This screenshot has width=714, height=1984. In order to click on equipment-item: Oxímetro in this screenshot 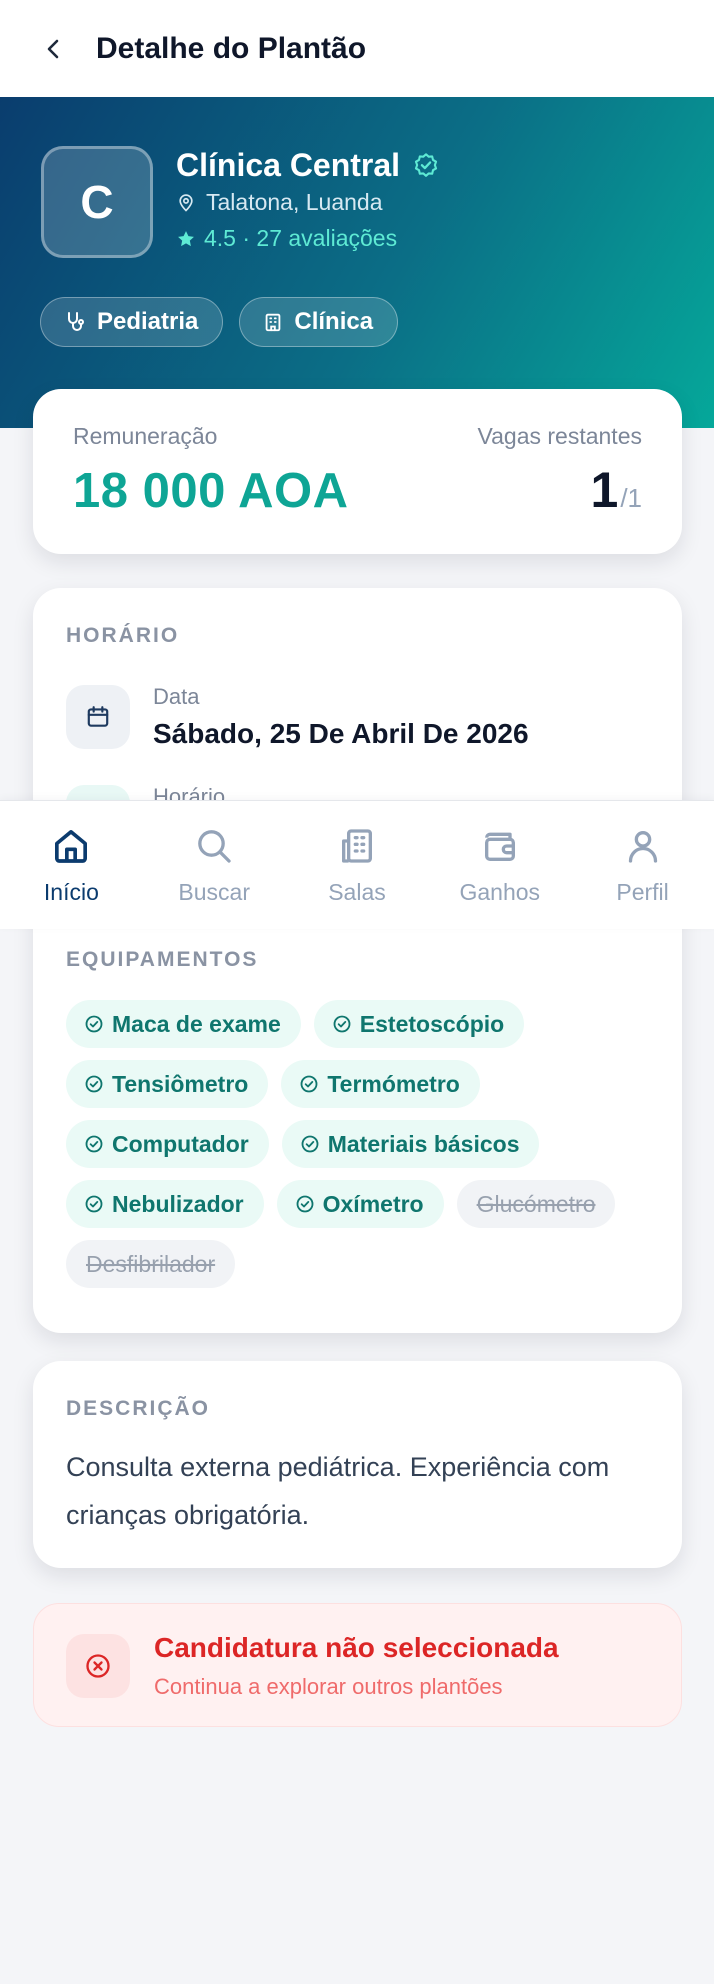, I will do `click(360, 1204)`.